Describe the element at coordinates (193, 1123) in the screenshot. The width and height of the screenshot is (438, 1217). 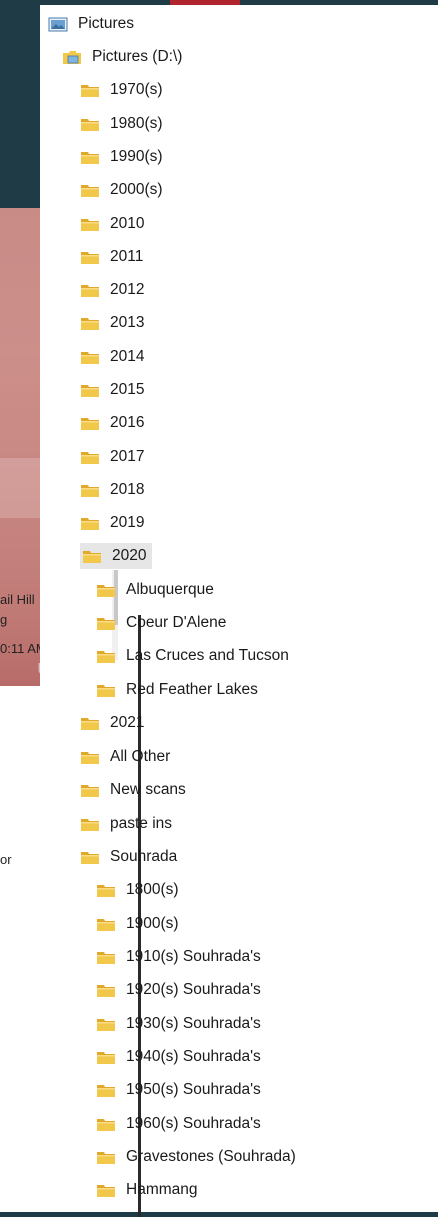
I see `tree-item-label: 1960(s) Souhrada's` at that location.